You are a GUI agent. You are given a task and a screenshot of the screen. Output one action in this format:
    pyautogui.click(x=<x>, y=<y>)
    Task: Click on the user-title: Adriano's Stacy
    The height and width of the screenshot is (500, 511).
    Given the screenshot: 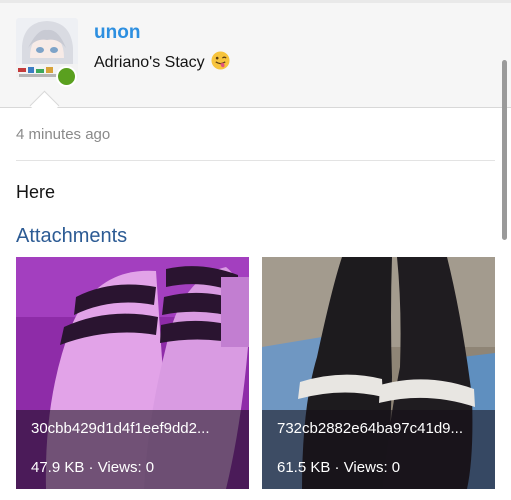 What is the action you would take?
    pyautogui.click(x=162, y=61)
    